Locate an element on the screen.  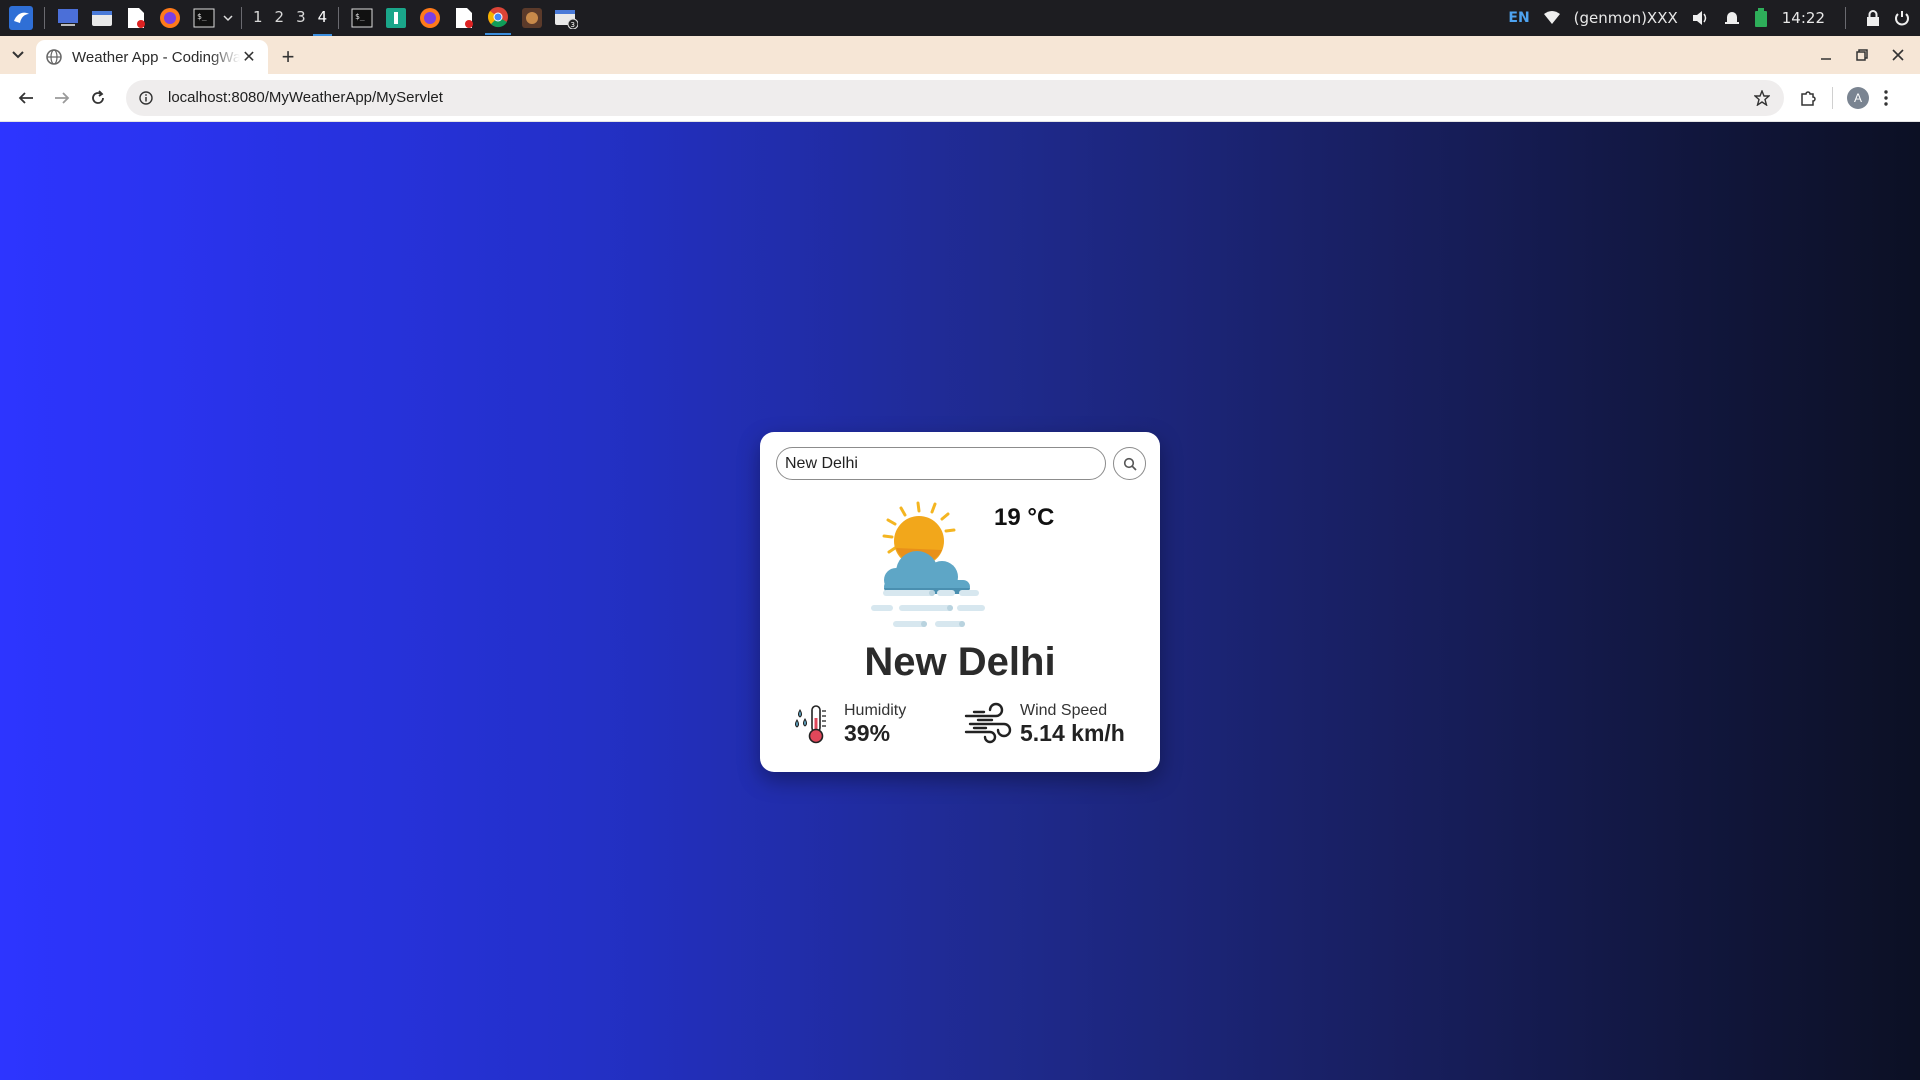
back-arrow-icon is located at coordinates (25, 97).